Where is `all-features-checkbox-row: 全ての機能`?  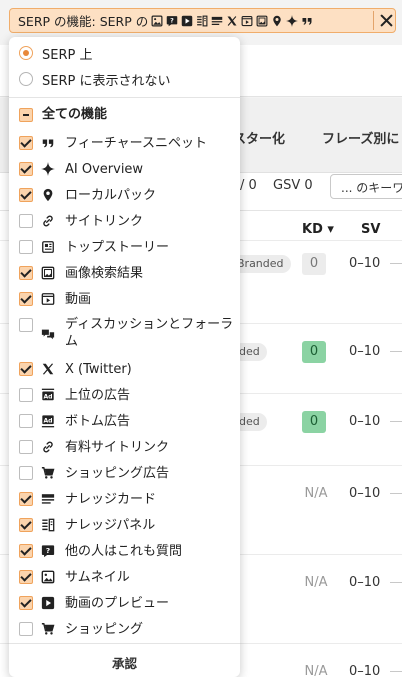
all-features-checkbox-row: 全ての機能 is located at coordinates (124, 115).